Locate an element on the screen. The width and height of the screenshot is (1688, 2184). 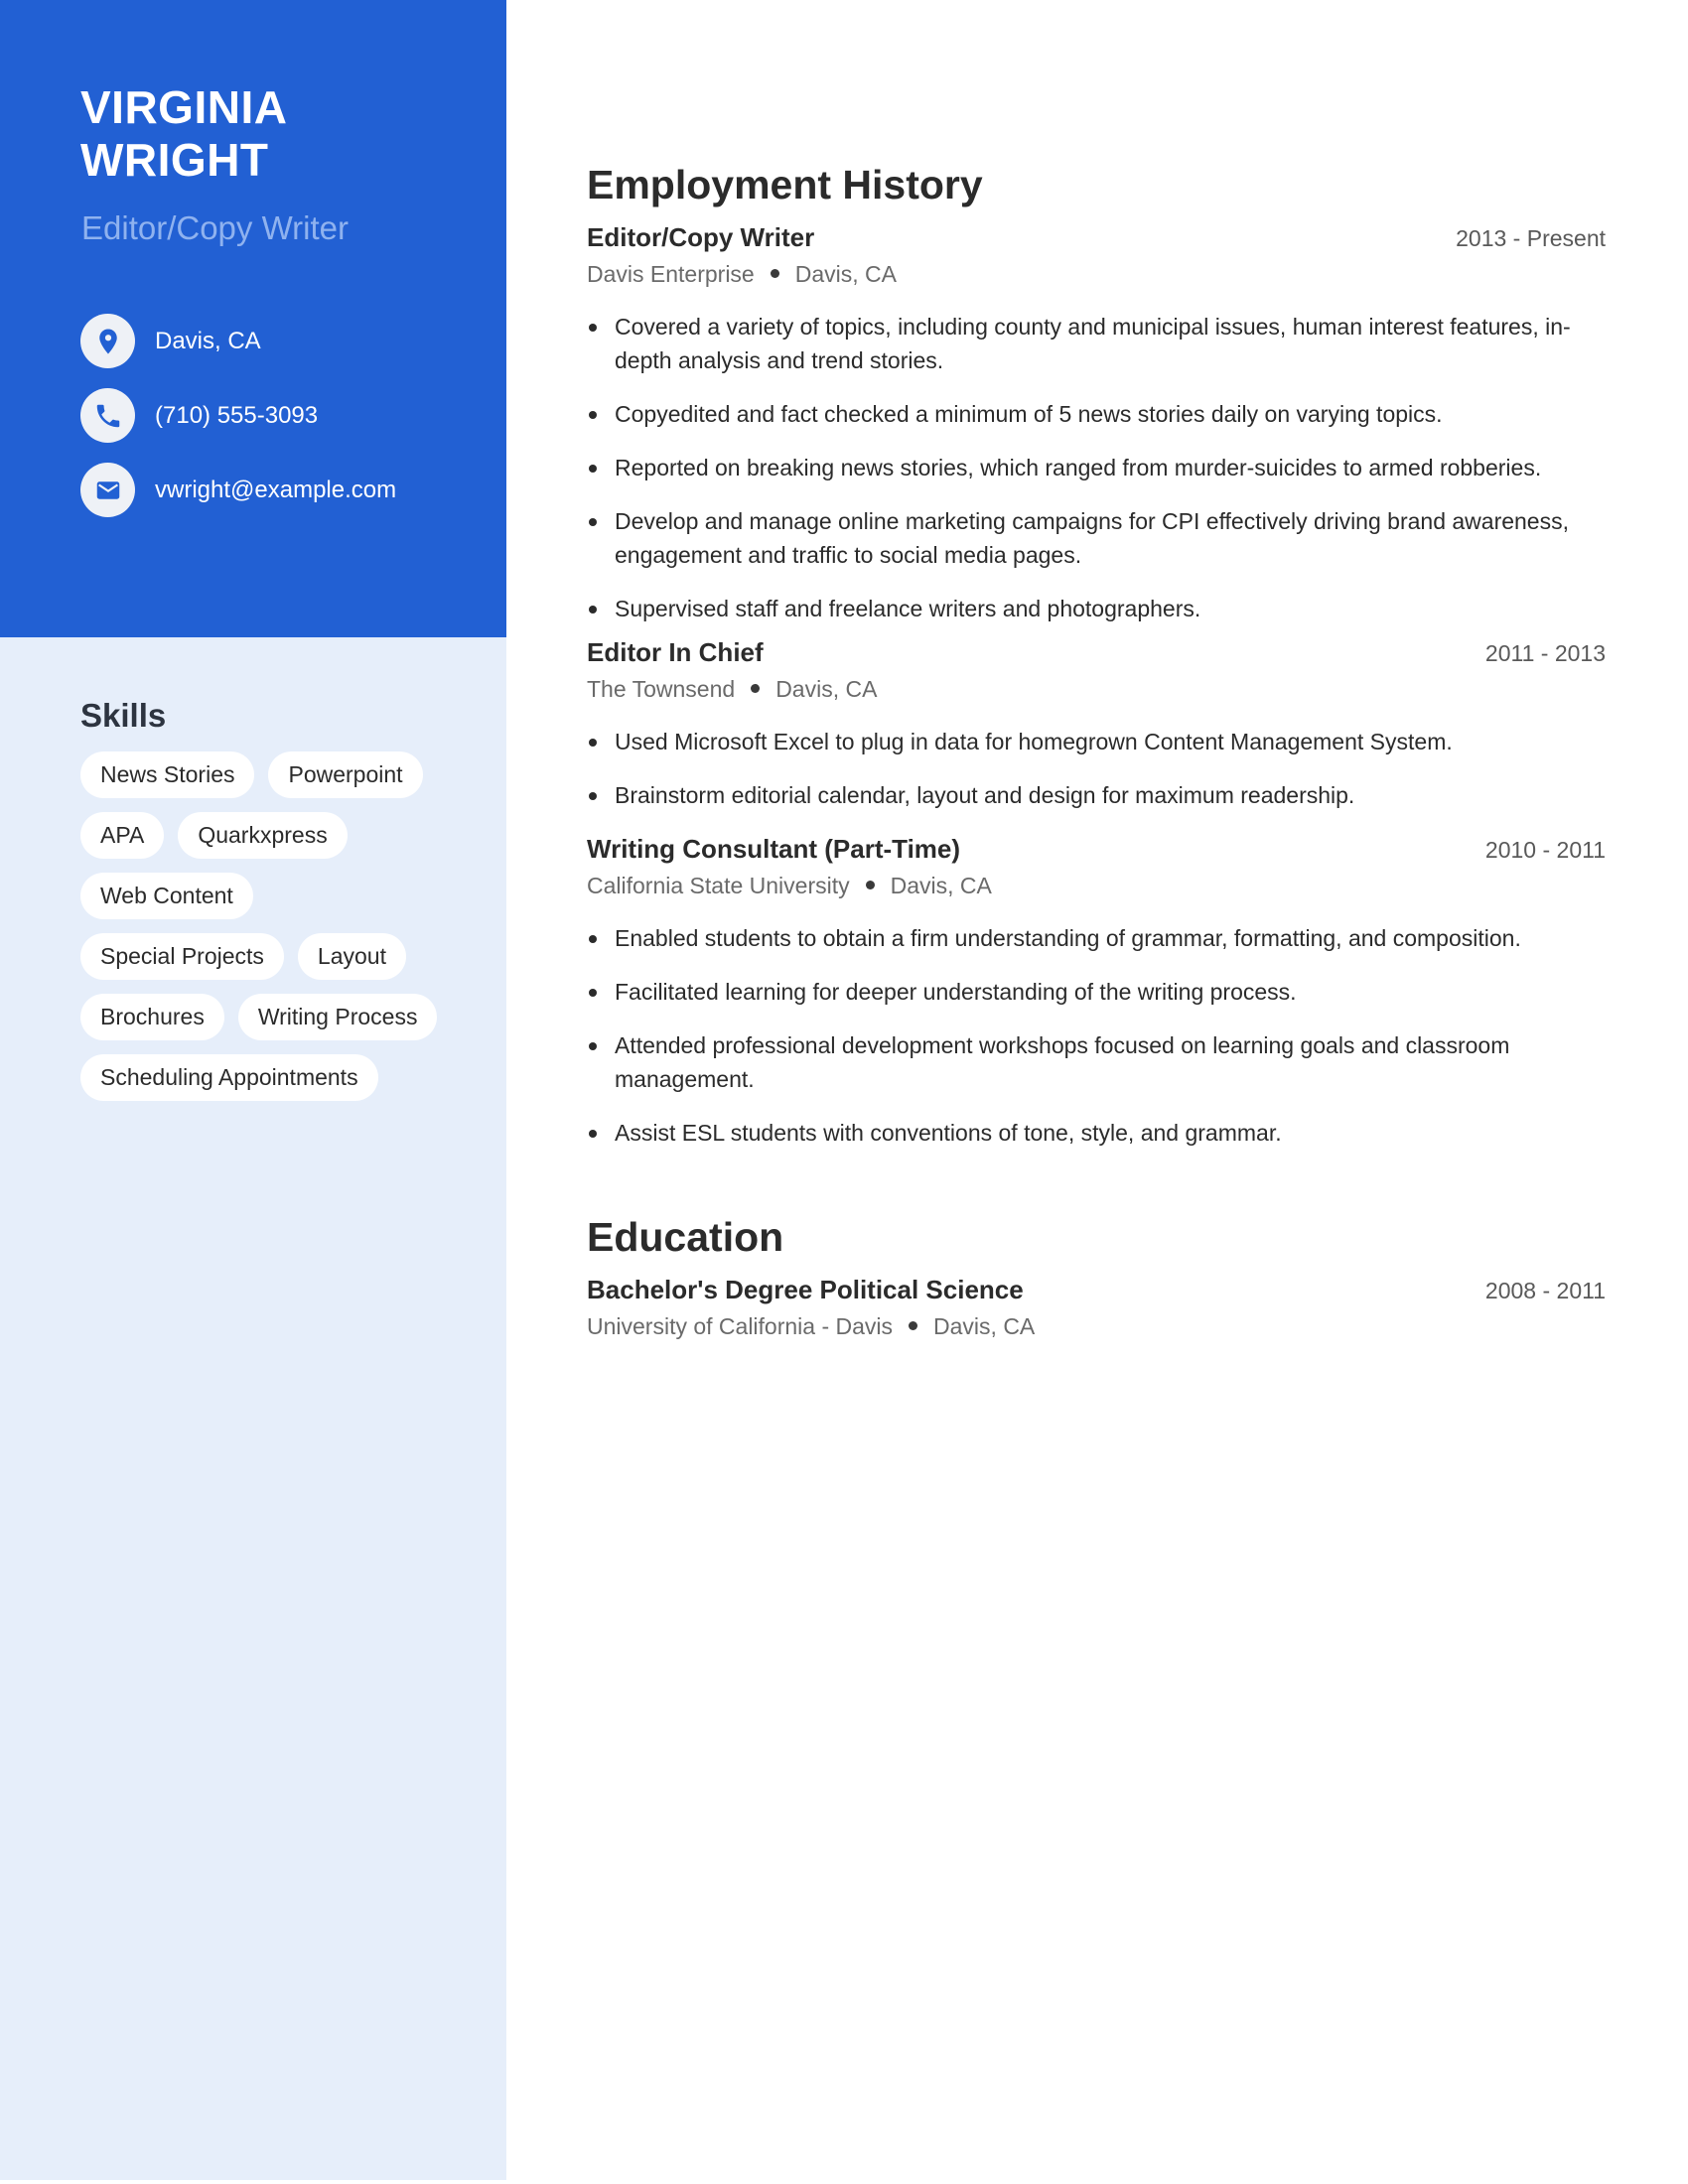
job-title: Writing Consultant (Part-Time) is located at coordinates (774, 849).